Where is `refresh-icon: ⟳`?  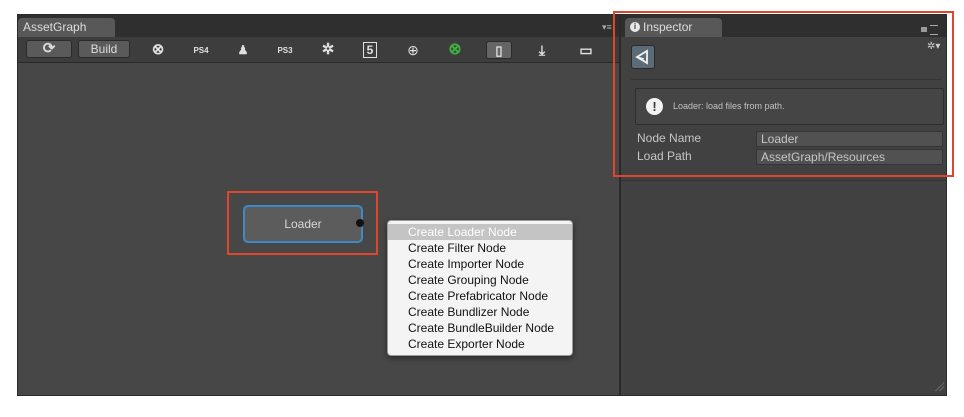 refresh-icon: ⟳ is located at coordinates (49, 48).